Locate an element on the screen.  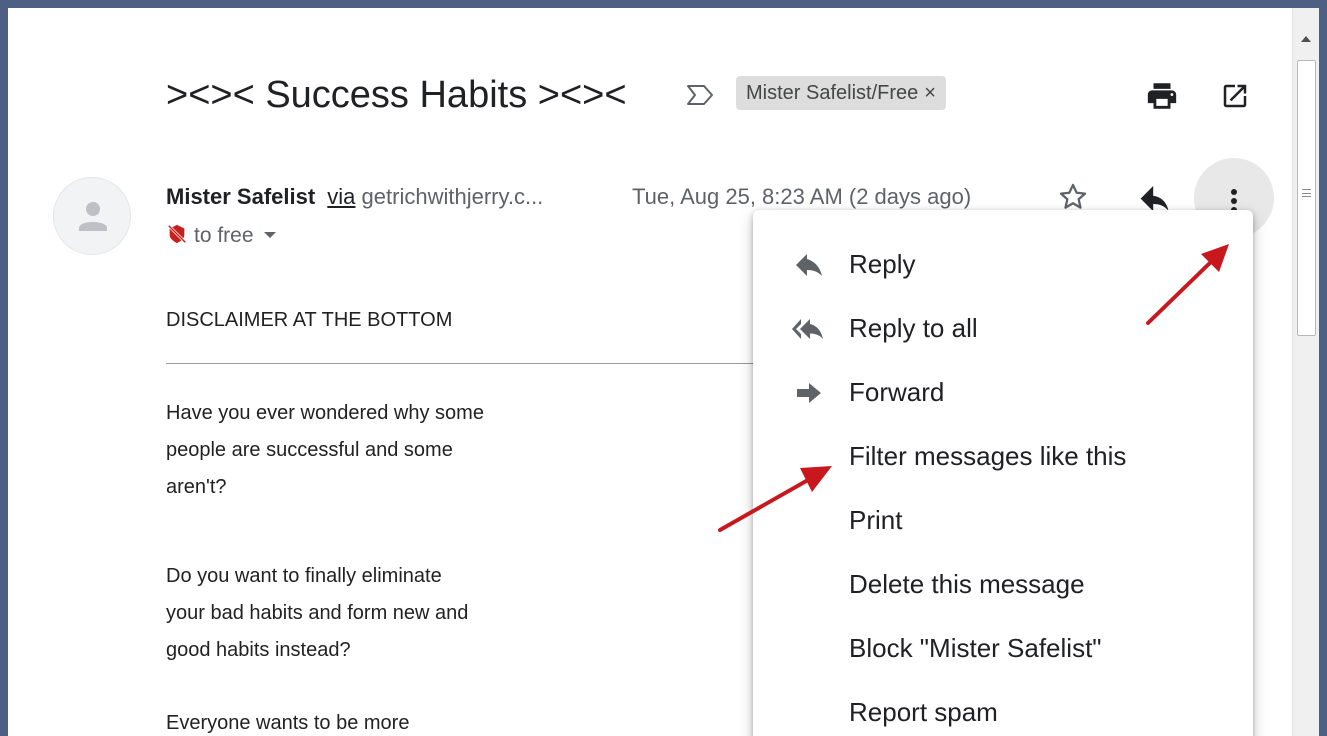
menu-item-label: Reply is located at coordinates (882, 264).